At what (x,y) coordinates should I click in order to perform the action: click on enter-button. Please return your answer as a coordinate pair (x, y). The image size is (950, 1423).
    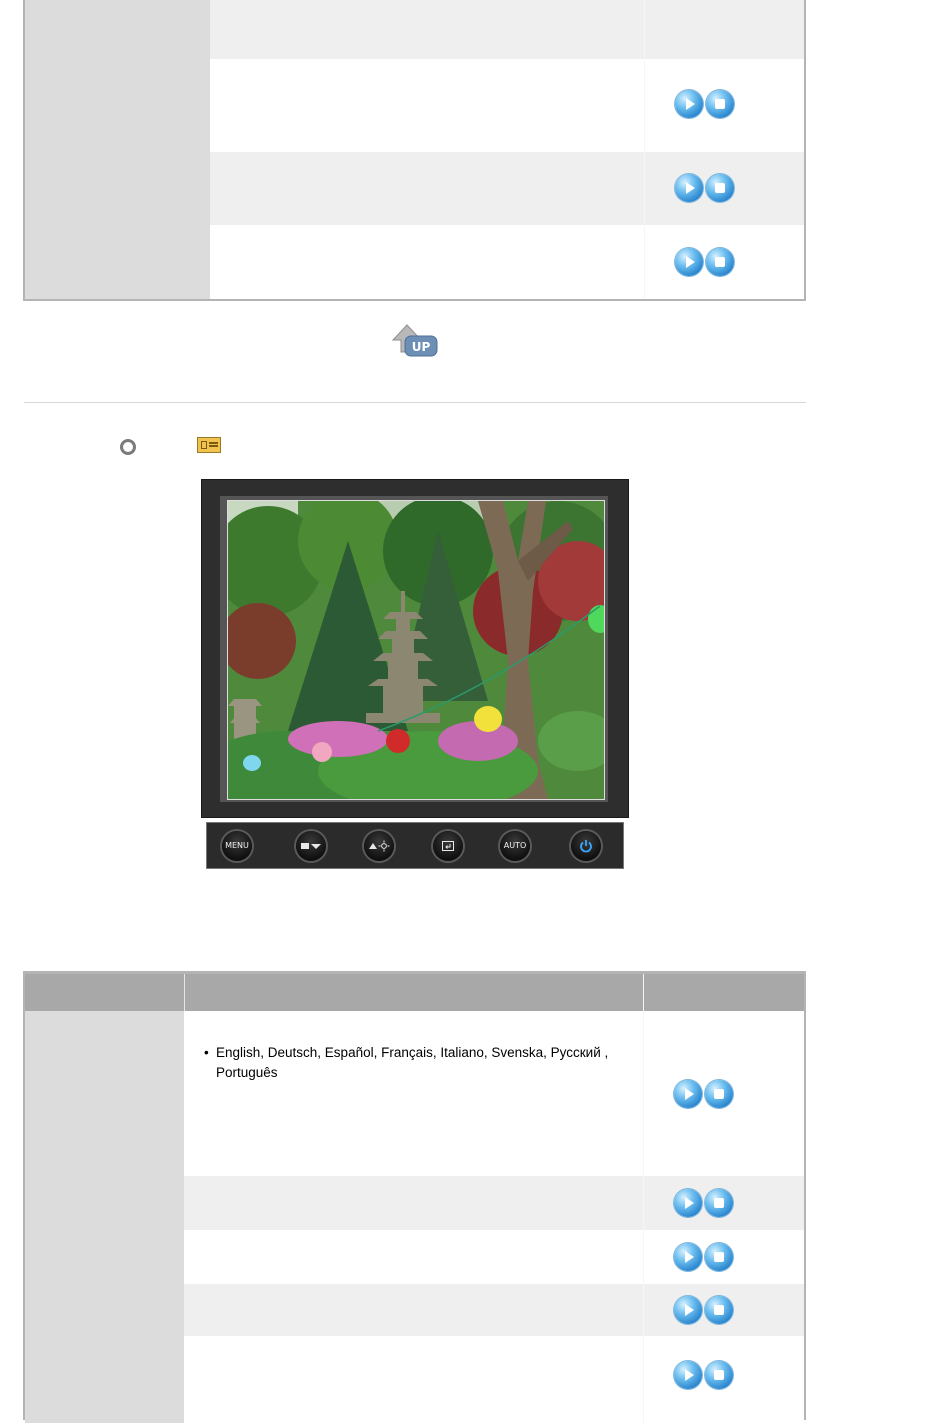
    Looking at the image, I should click on (448, 846).